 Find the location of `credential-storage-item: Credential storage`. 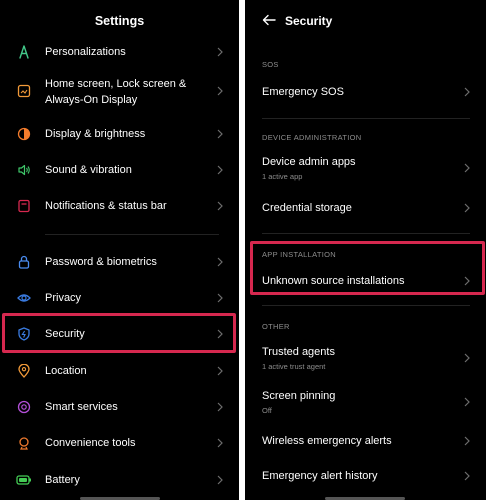

credential-storage-item: Credential storage is located at coordinates (365, 209).